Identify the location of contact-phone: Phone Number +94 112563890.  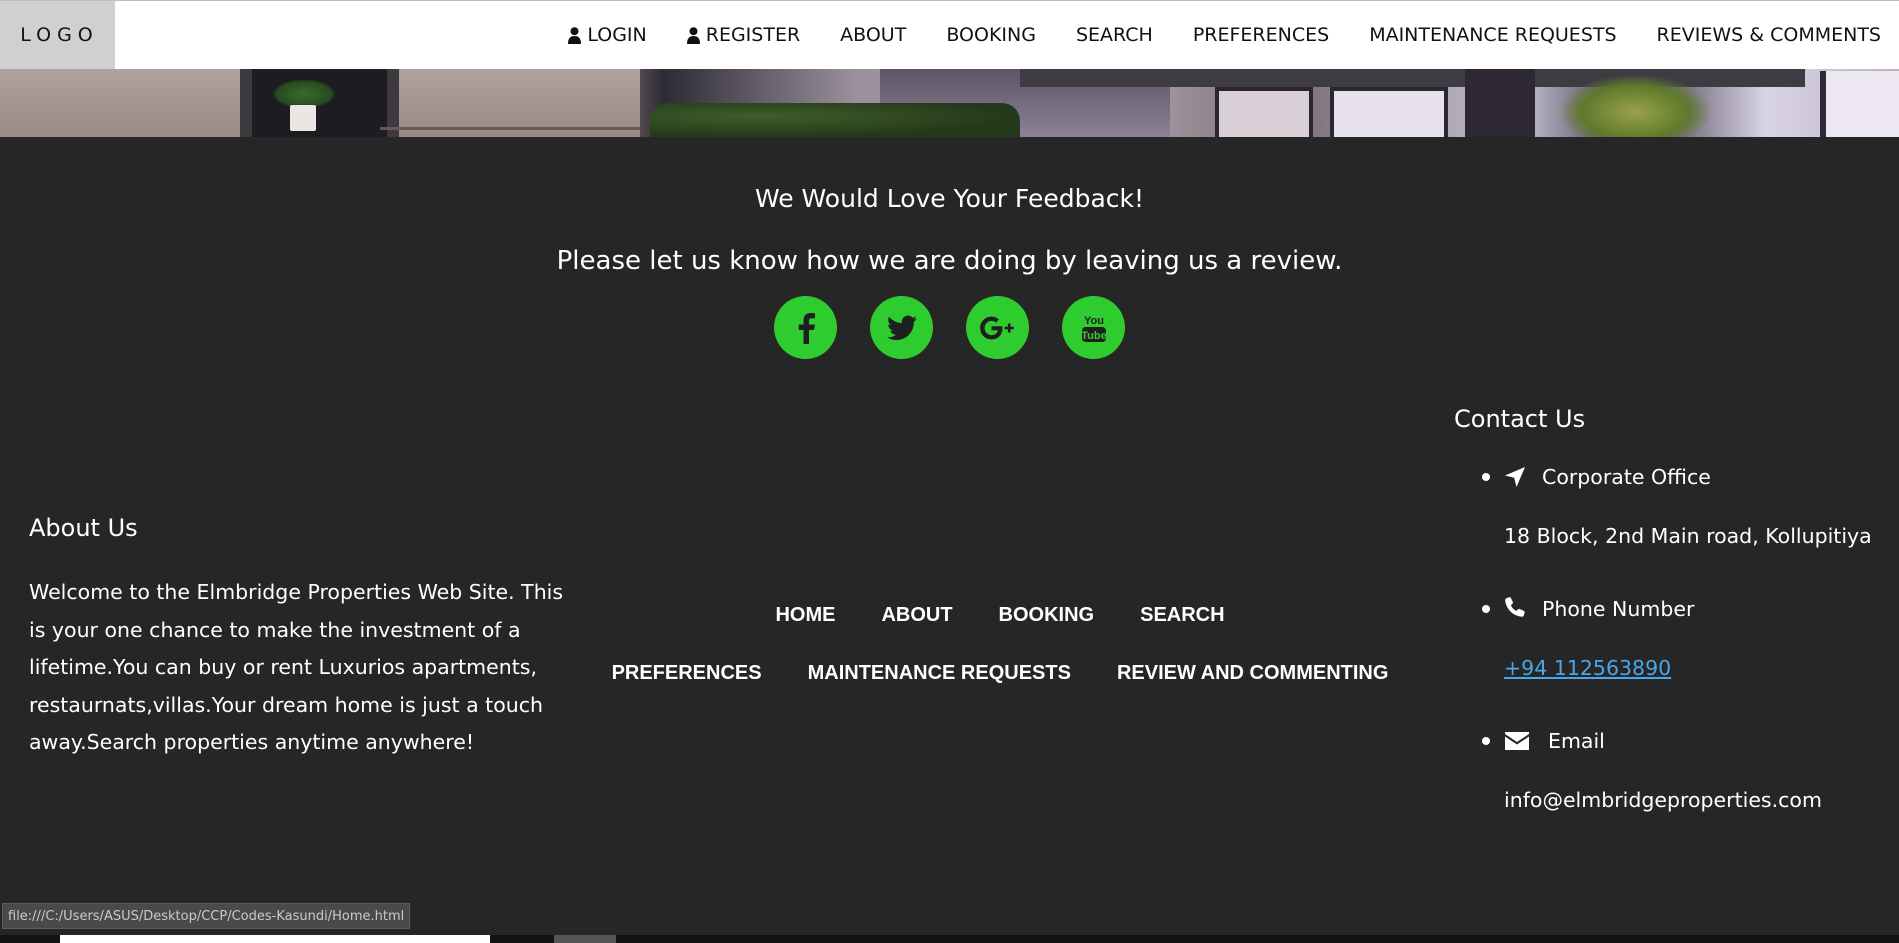
(1669, 640).